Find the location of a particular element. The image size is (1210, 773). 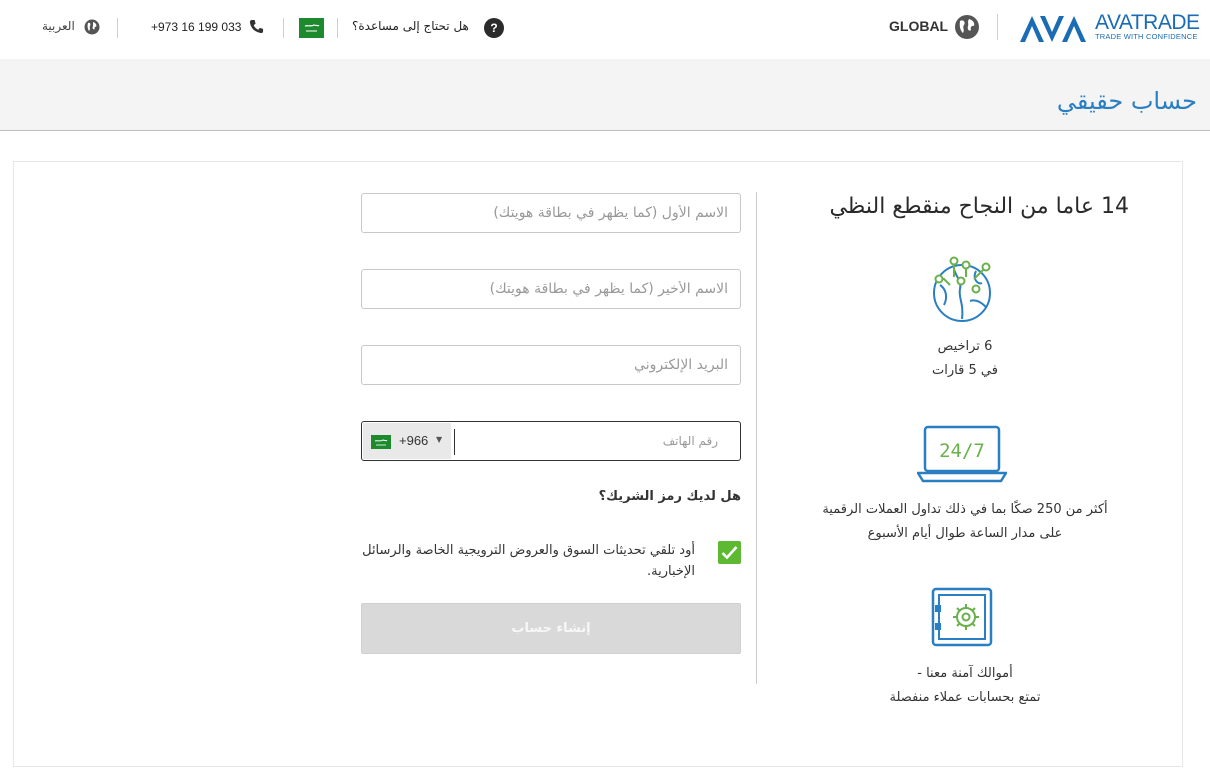

email-input is located at coordinates (551, 365).